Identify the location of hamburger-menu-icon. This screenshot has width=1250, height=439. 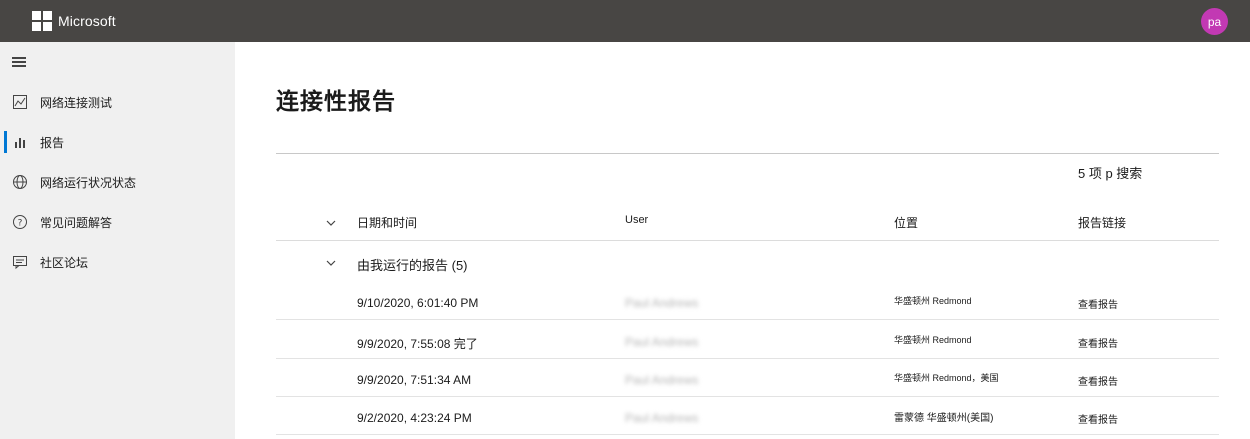
(19, 62).